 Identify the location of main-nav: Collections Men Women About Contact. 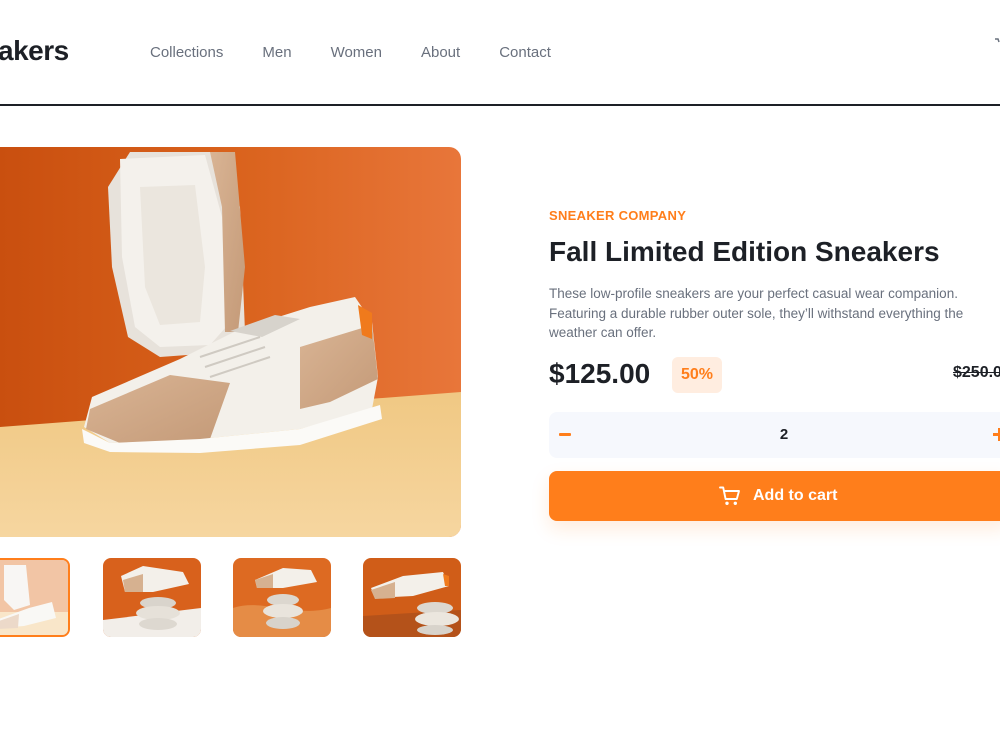
(370, 52).